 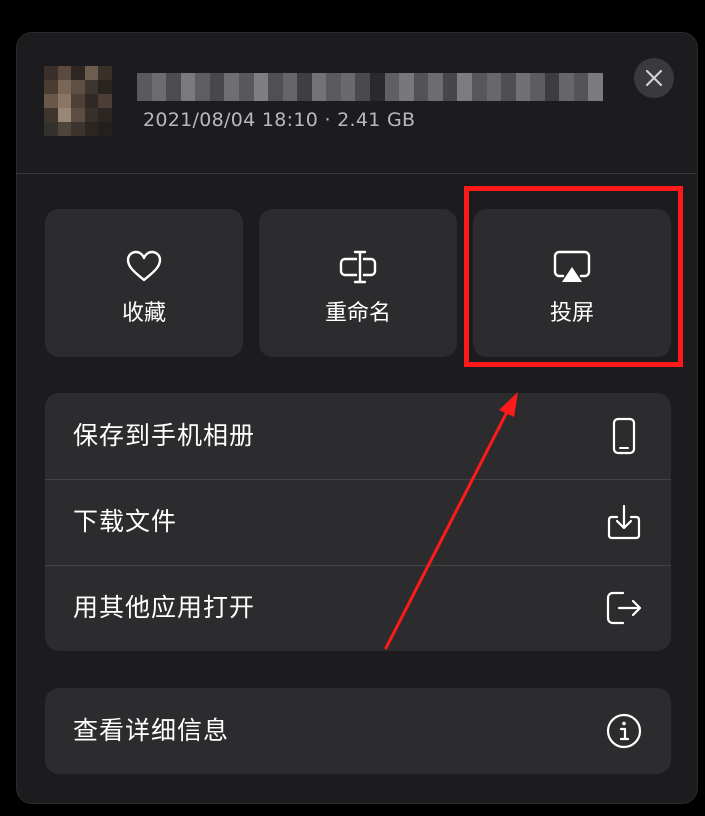 What do you see at coordinates (144, 266) in the screenshot?
I see `heart-icon` at bounding box center [144, 266].